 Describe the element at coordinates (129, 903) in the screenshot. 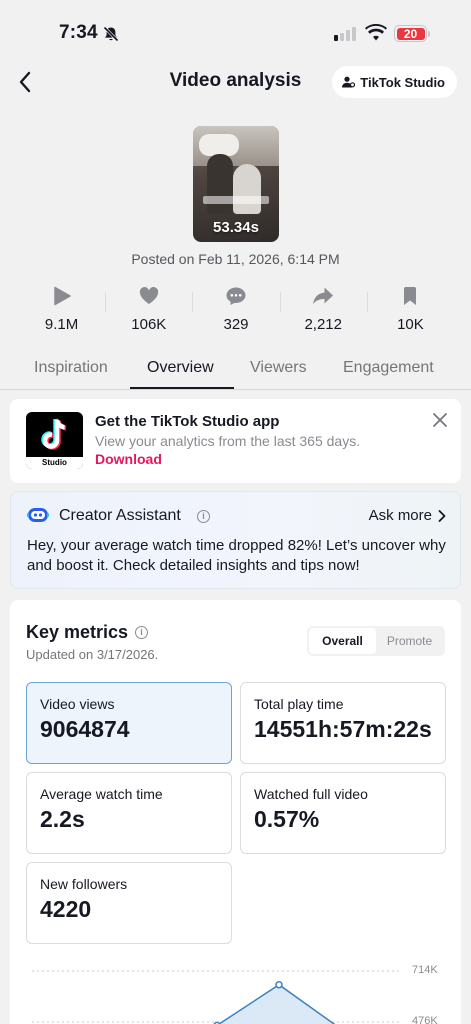

I see `metric-new-followers: New followers 4220` at that location.